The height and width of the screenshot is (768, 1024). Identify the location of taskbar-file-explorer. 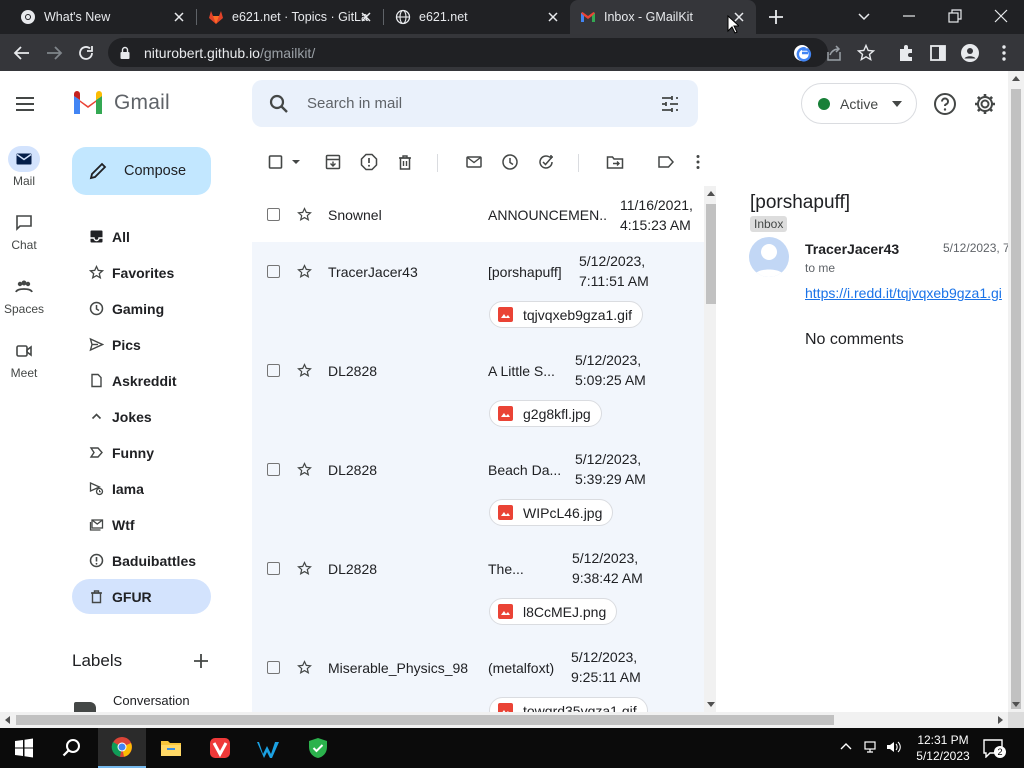
(171, 748).